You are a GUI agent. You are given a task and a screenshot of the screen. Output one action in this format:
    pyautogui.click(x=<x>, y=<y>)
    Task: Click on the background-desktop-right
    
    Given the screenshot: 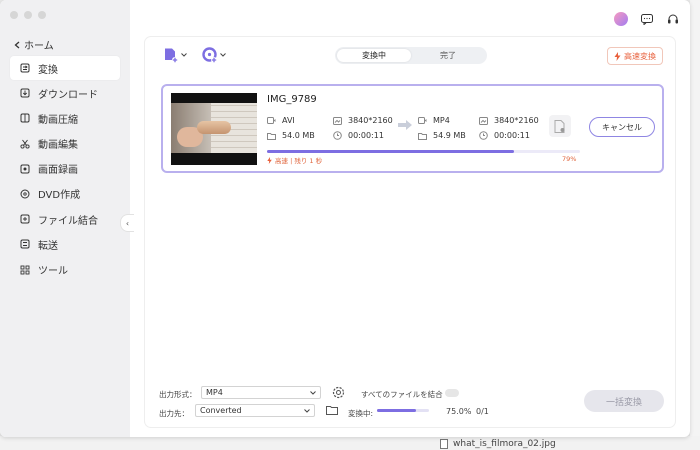 What is the action you would take?
    pyautogui.click(x=695, y=225)
    